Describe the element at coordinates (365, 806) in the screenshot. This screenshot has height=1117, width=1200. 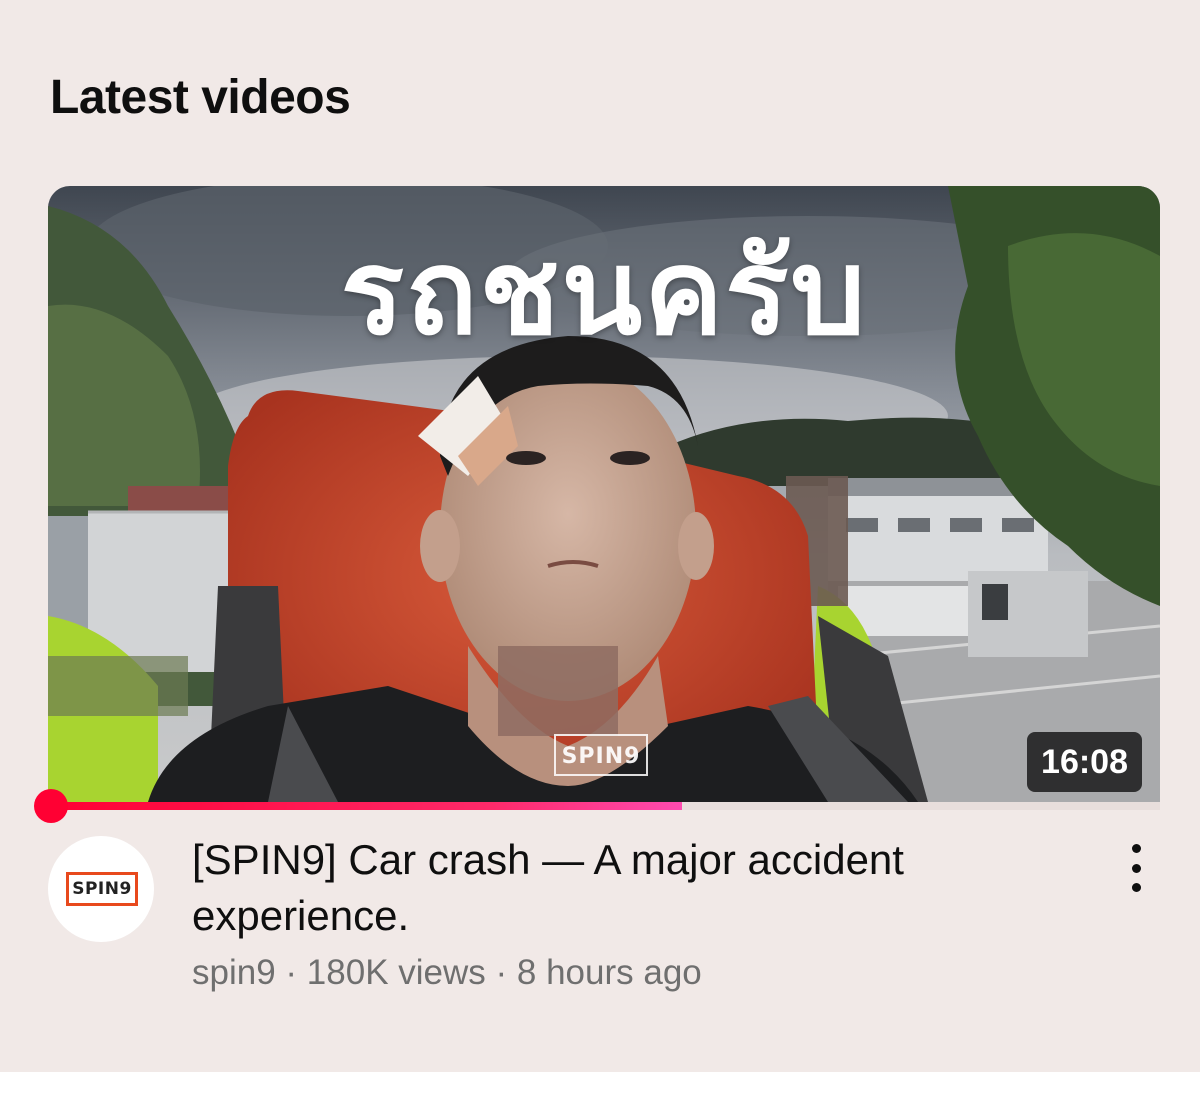
I see `watch-progress-fill` at that location.